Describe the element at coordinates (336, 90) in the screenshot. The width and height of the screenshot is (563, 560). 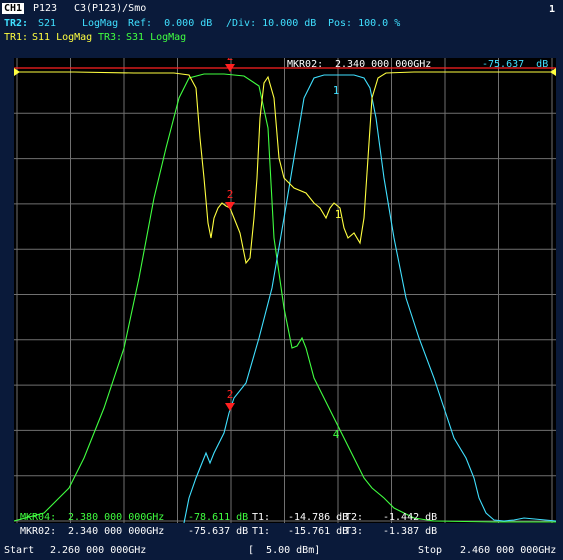
I see `marker-1-s21-number: 1` at that location.